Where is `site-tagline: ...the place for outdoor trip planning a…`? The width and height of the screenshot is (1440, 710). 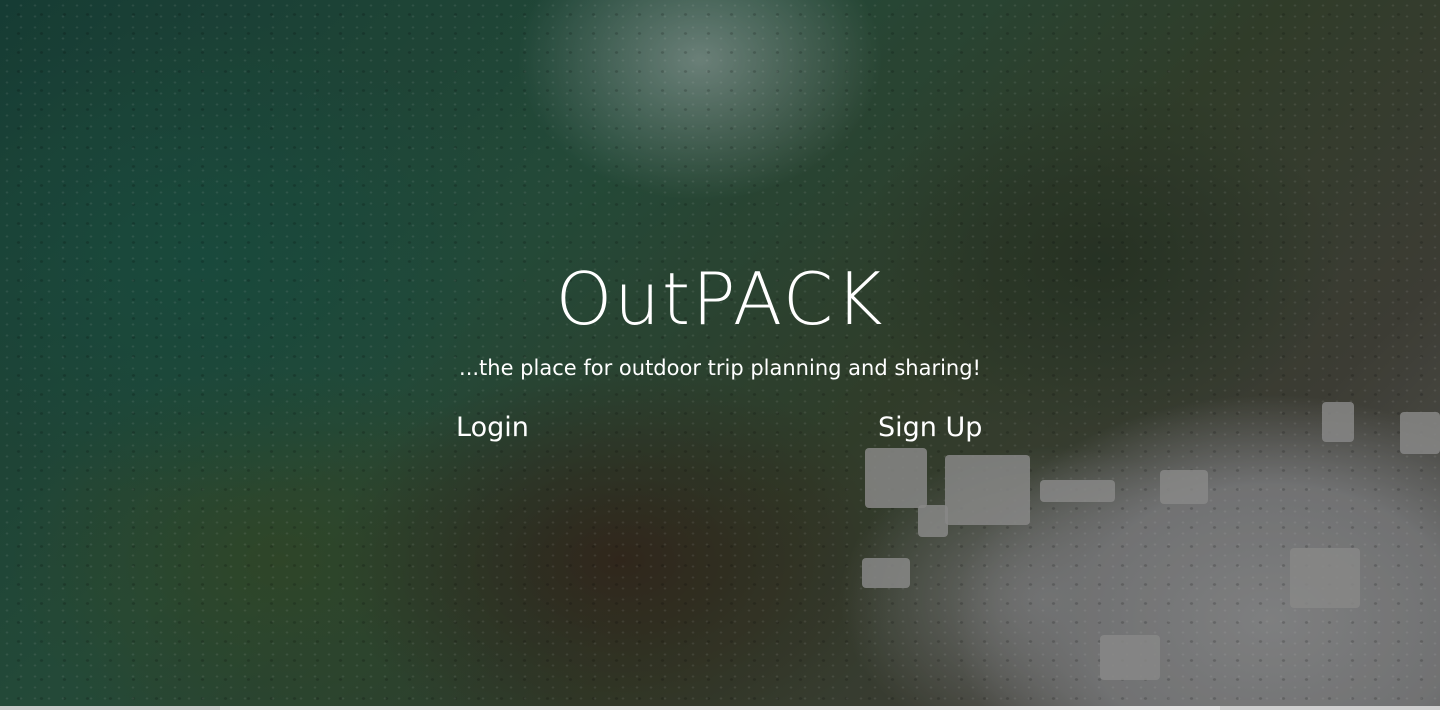
site-tagline: ...the place for outdoor trip planning a… is located at coordinates (720, 368).